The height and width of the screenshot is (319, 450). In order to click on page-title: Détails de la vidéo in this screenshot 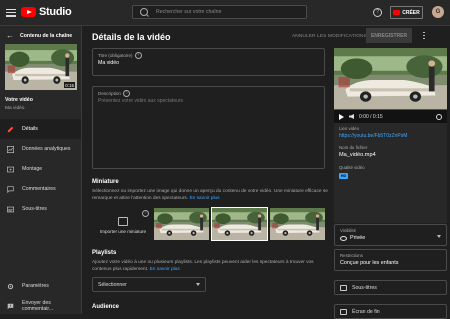, I will do `click(131, 37)`.